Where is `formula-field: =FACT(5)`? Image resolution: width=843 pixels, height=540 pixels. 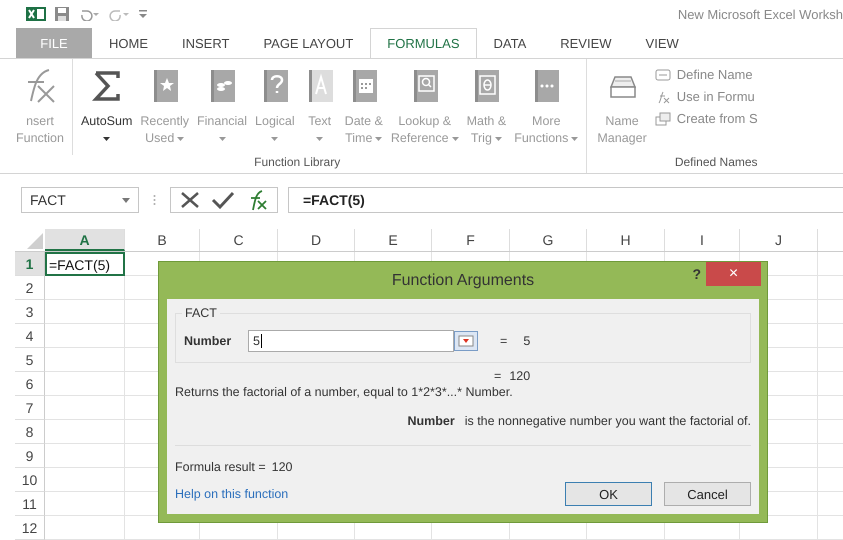 formula-field: =FACT(5) is located at coordinates (565, 200).